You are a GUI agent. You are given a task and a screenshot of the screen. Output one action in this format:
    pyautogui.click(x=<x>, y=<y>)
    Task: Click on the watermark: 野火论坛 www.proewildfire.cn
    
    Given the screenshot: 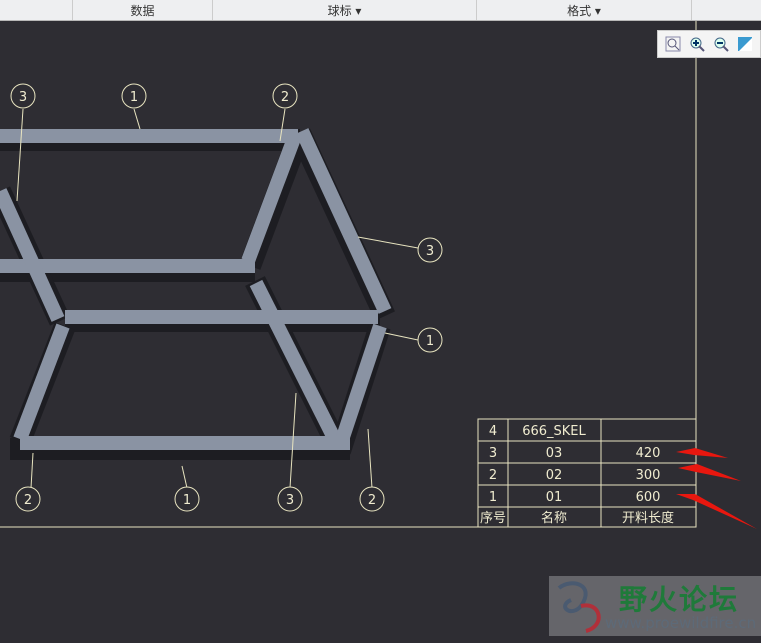 What is the action you would take?
    pyautogui.click(x=655, y=606)
    